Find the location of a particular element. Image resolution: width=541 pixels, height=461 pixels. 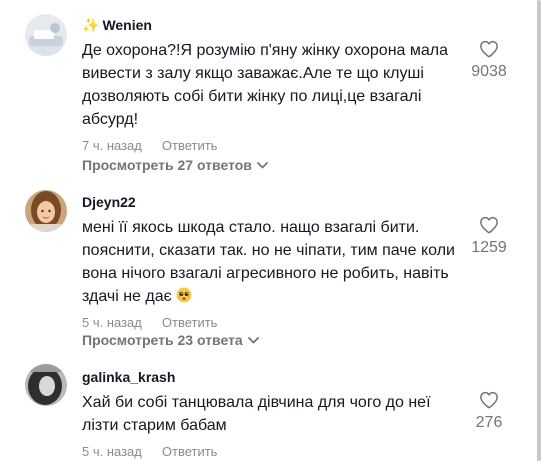

pleading-face-emoji-icon is located at coordinates (184, 295).